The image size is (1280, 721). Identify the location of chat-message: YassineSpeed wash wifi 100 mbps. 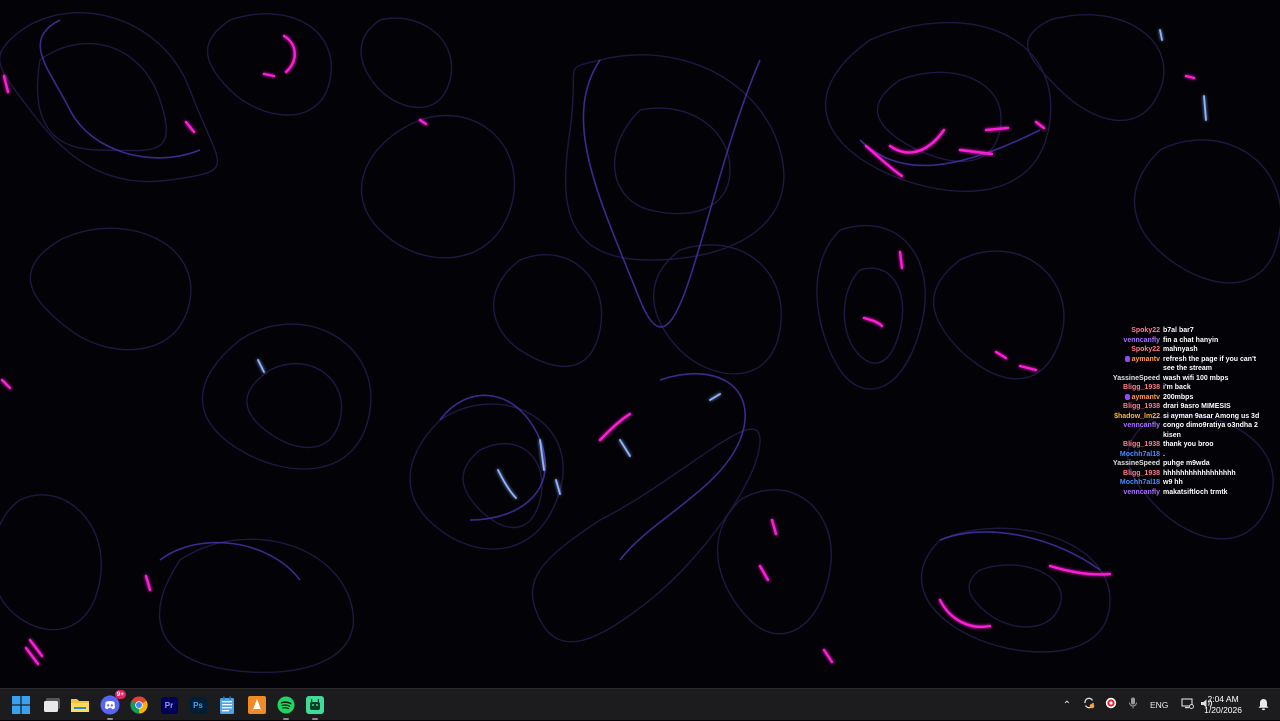
(1180, 379).